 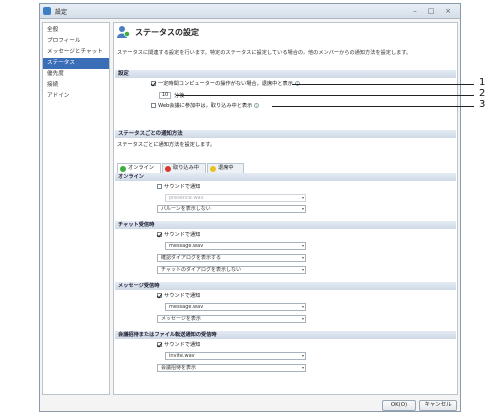 I want to click on chat-sound-label: サウンドで通知, so click(x=182, y=235).